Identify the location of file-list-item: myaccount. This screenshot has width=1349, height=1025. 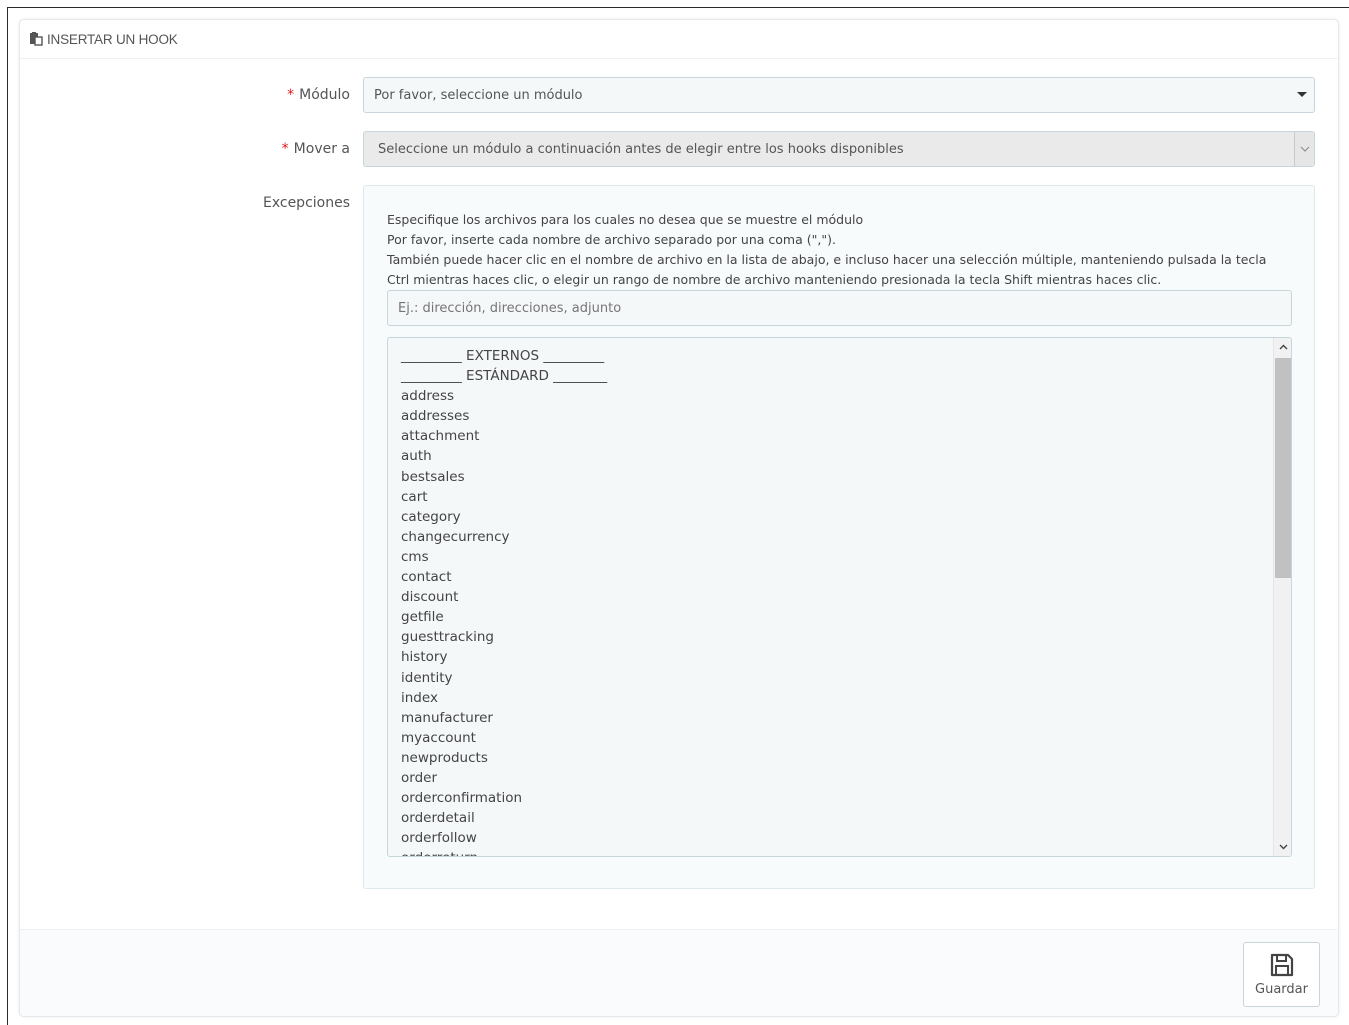
(846, 738).